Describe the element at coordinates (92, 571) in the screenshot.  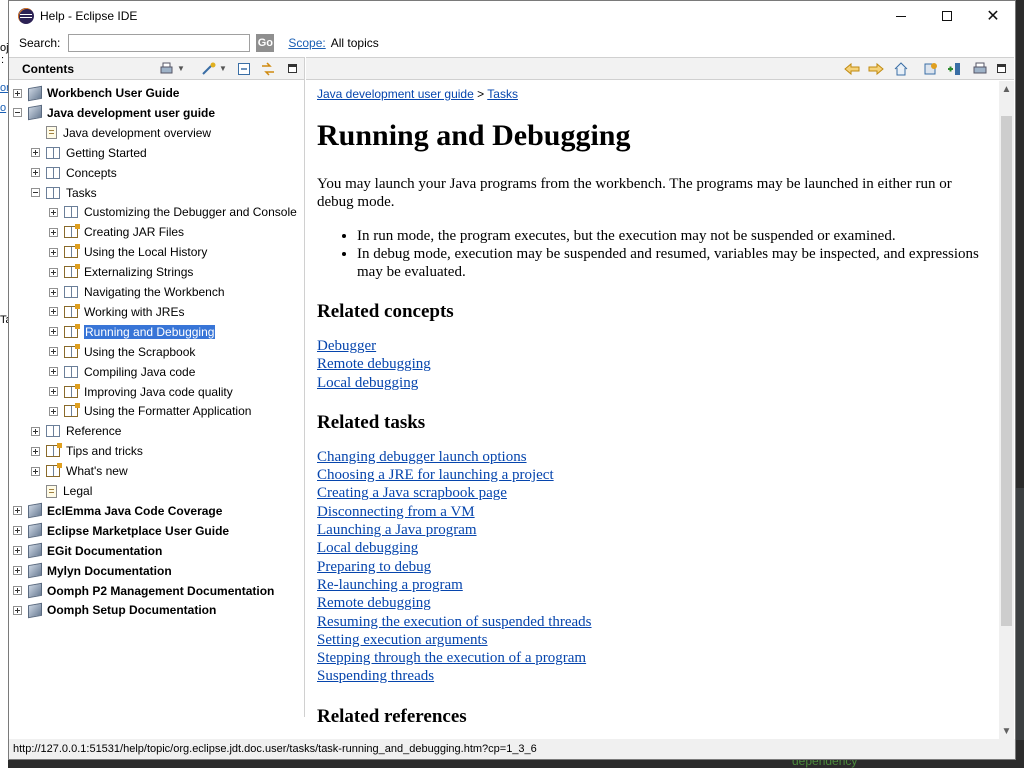
I see `tree-item: Mylyn Documentation` at that location.